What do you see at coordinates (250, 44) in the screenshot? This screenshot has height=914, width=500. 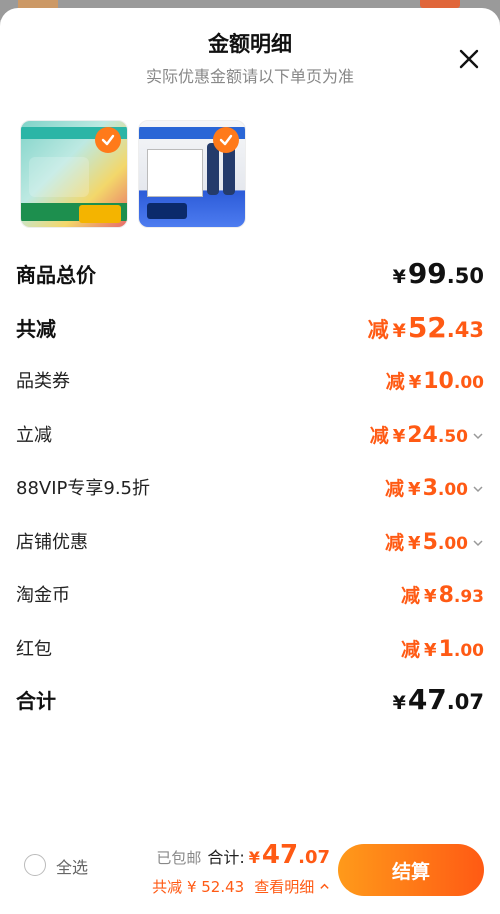 I see `sheet-title: 金额明细` at bounding box center [250, 44].